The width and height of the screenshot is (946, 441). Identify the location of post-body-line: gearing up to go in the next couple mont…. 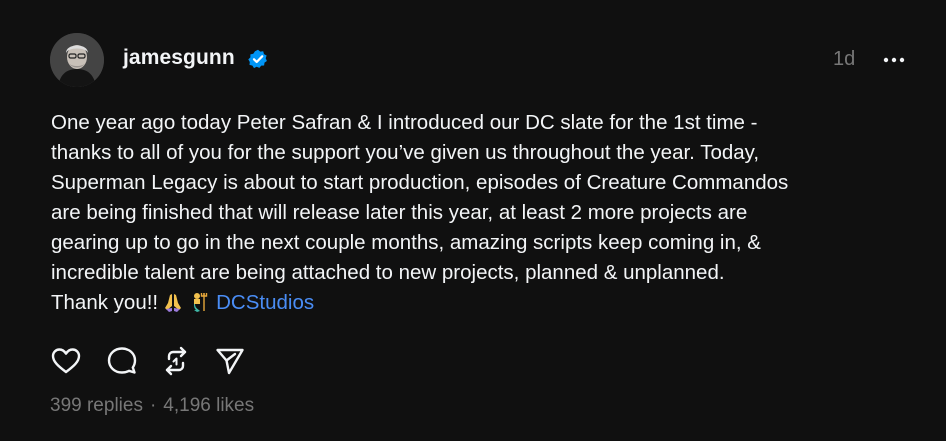
(406, 242).